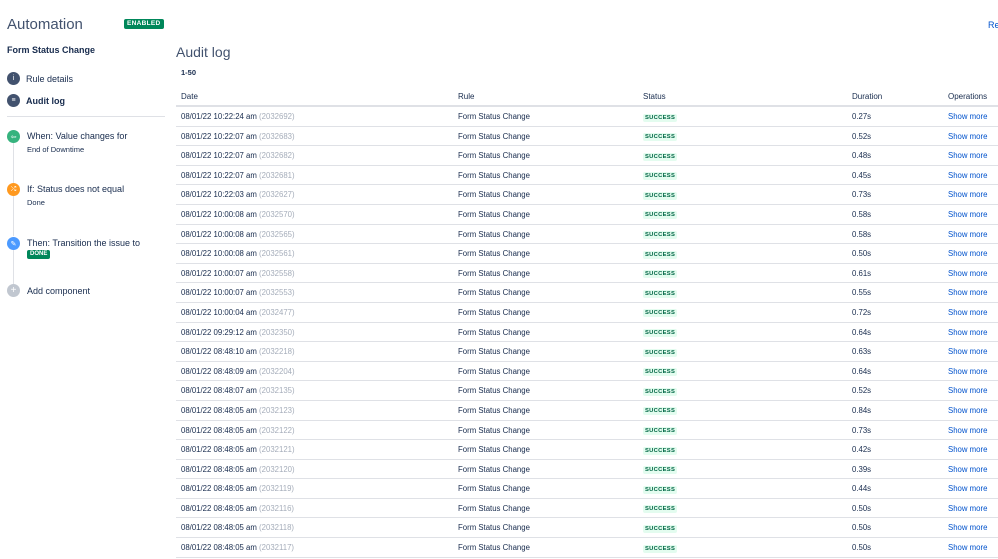 The image size is (998, 559). Describe the element at coordinates (40, 78) in the screenshot. I see `nav-rule-details: i Rule details` at that location.